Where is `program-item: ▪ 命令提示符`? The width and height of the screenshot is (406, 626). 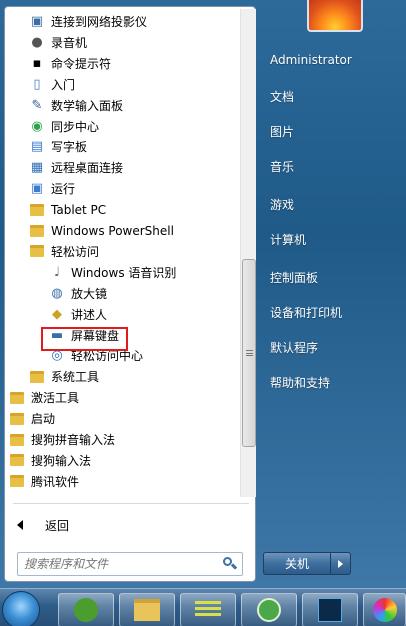 program-item: ▪ 命令提示符 is located at coordinates (70, 63).